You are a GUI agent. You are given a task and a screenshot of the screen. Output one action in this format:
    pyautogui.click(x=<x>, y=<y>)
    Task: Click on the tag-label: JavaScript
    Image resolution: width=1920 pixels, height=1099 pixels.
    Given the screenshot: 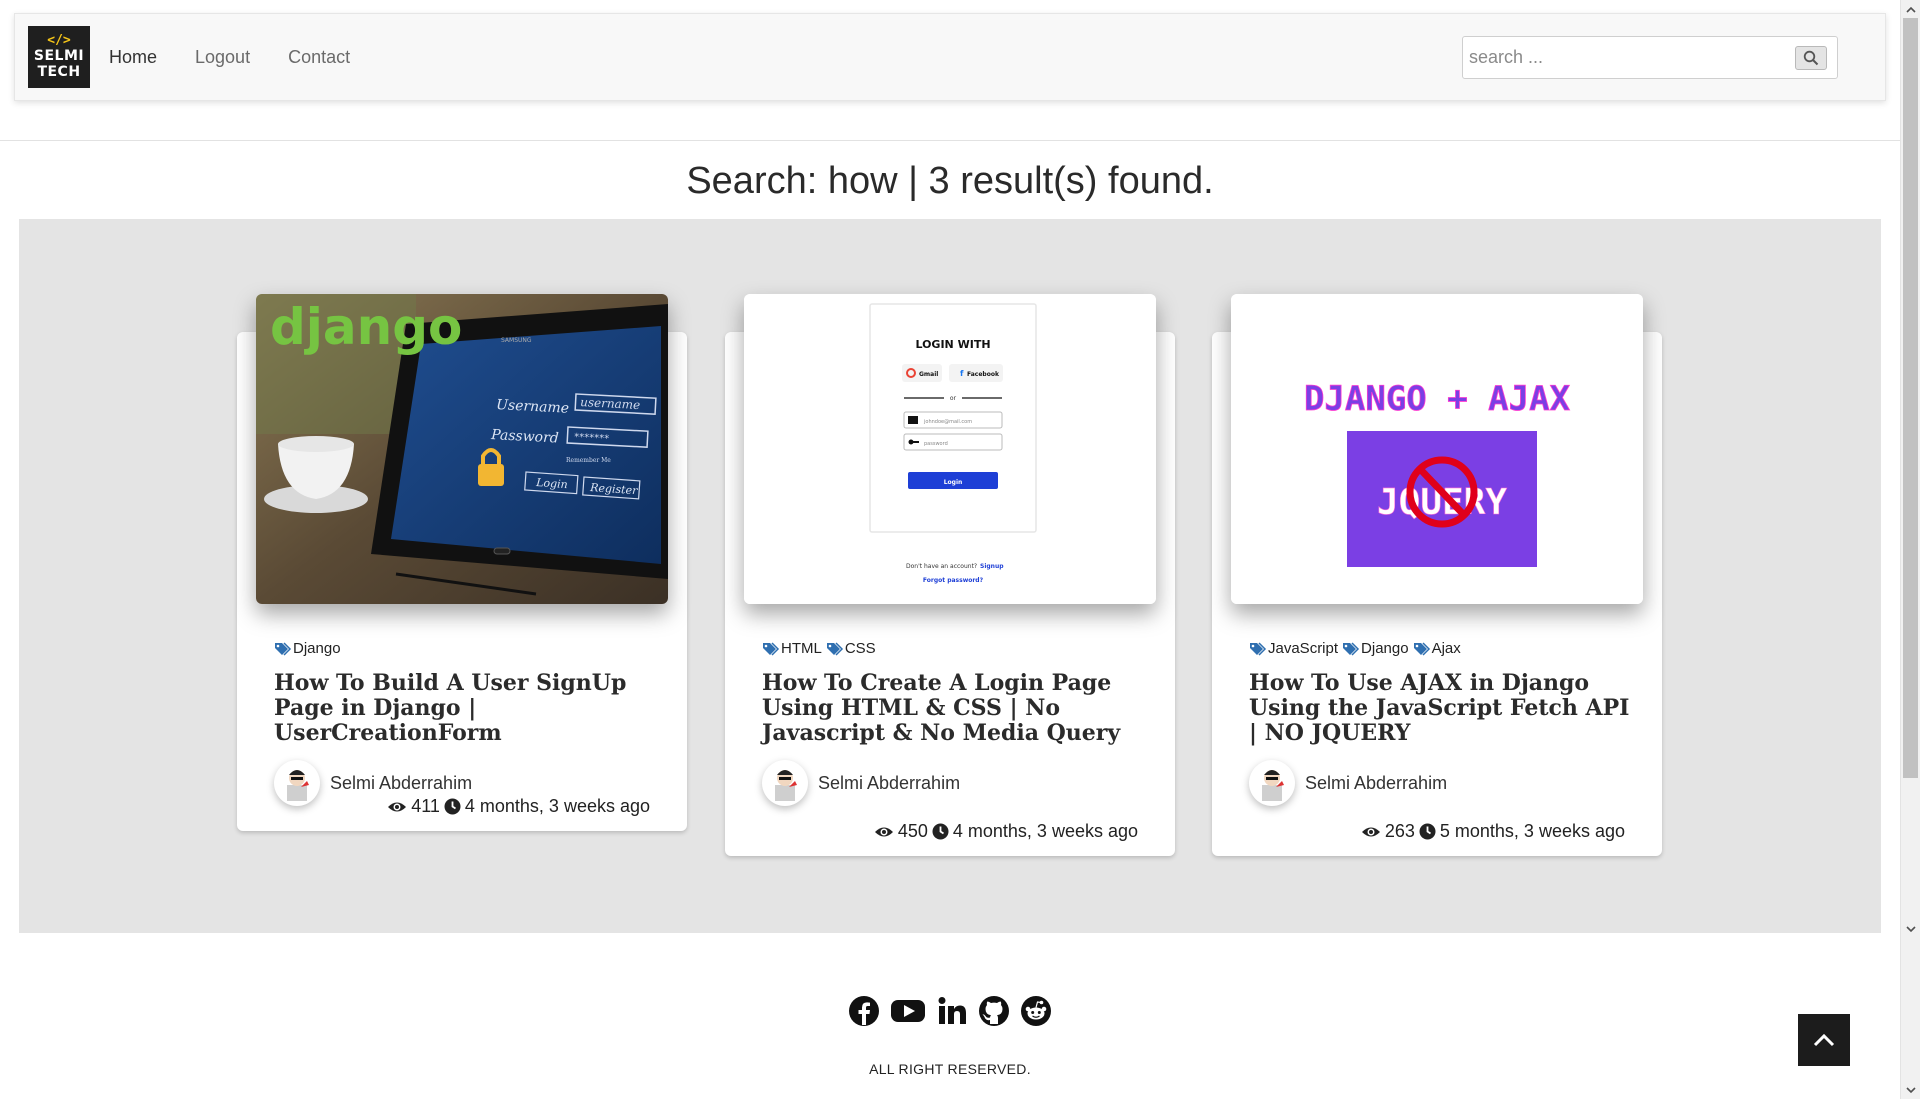 What is the action you would take?
    pyautogui.click(x=1303, y=648)
    